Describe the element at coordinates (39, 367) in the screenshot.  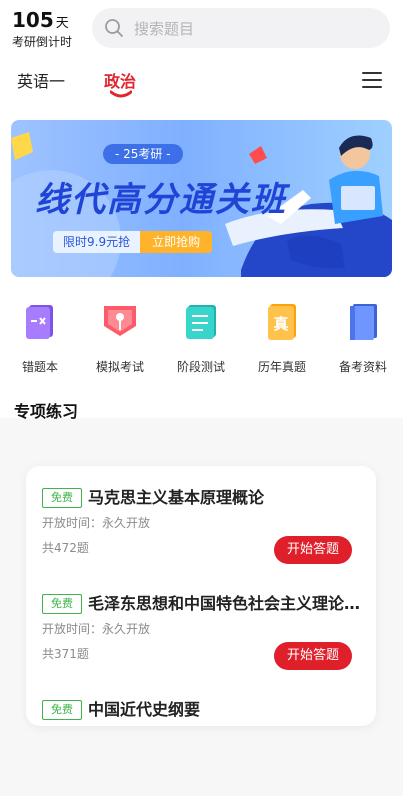
I see `quick-link-label: 错题本` at that location.